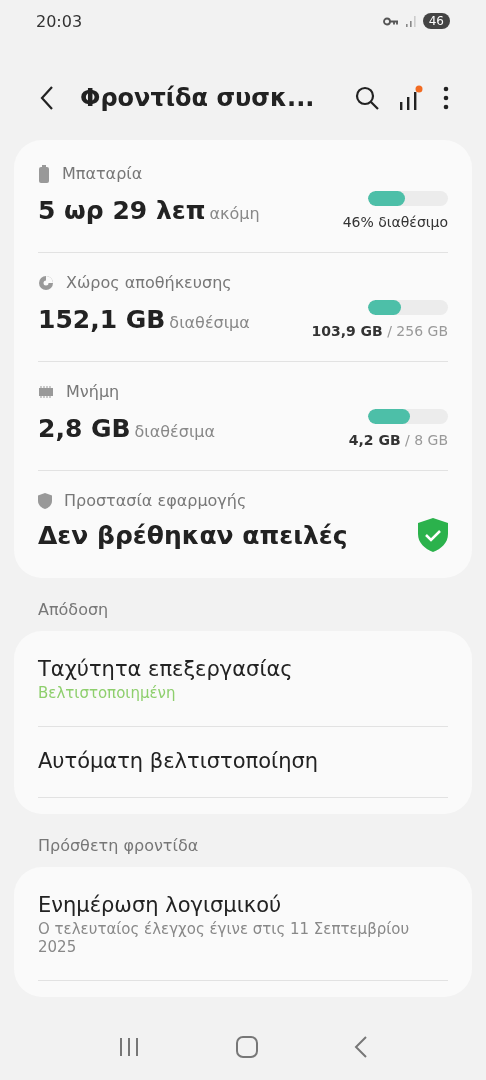  Describe the element at coordinates (436, 21) in the screenshot. I see `battery-indicator: 46` at that location.